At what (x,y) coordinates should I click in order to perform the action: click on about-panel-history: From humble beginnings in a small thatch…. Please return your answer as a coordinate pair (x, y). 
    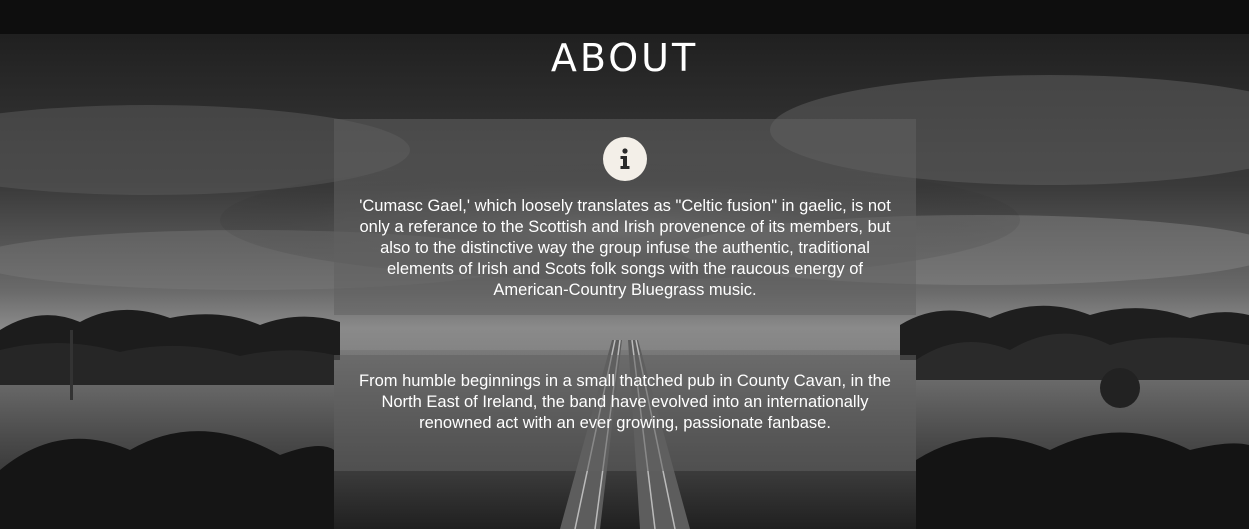
    Looking at the image, I should click on (625, 413).